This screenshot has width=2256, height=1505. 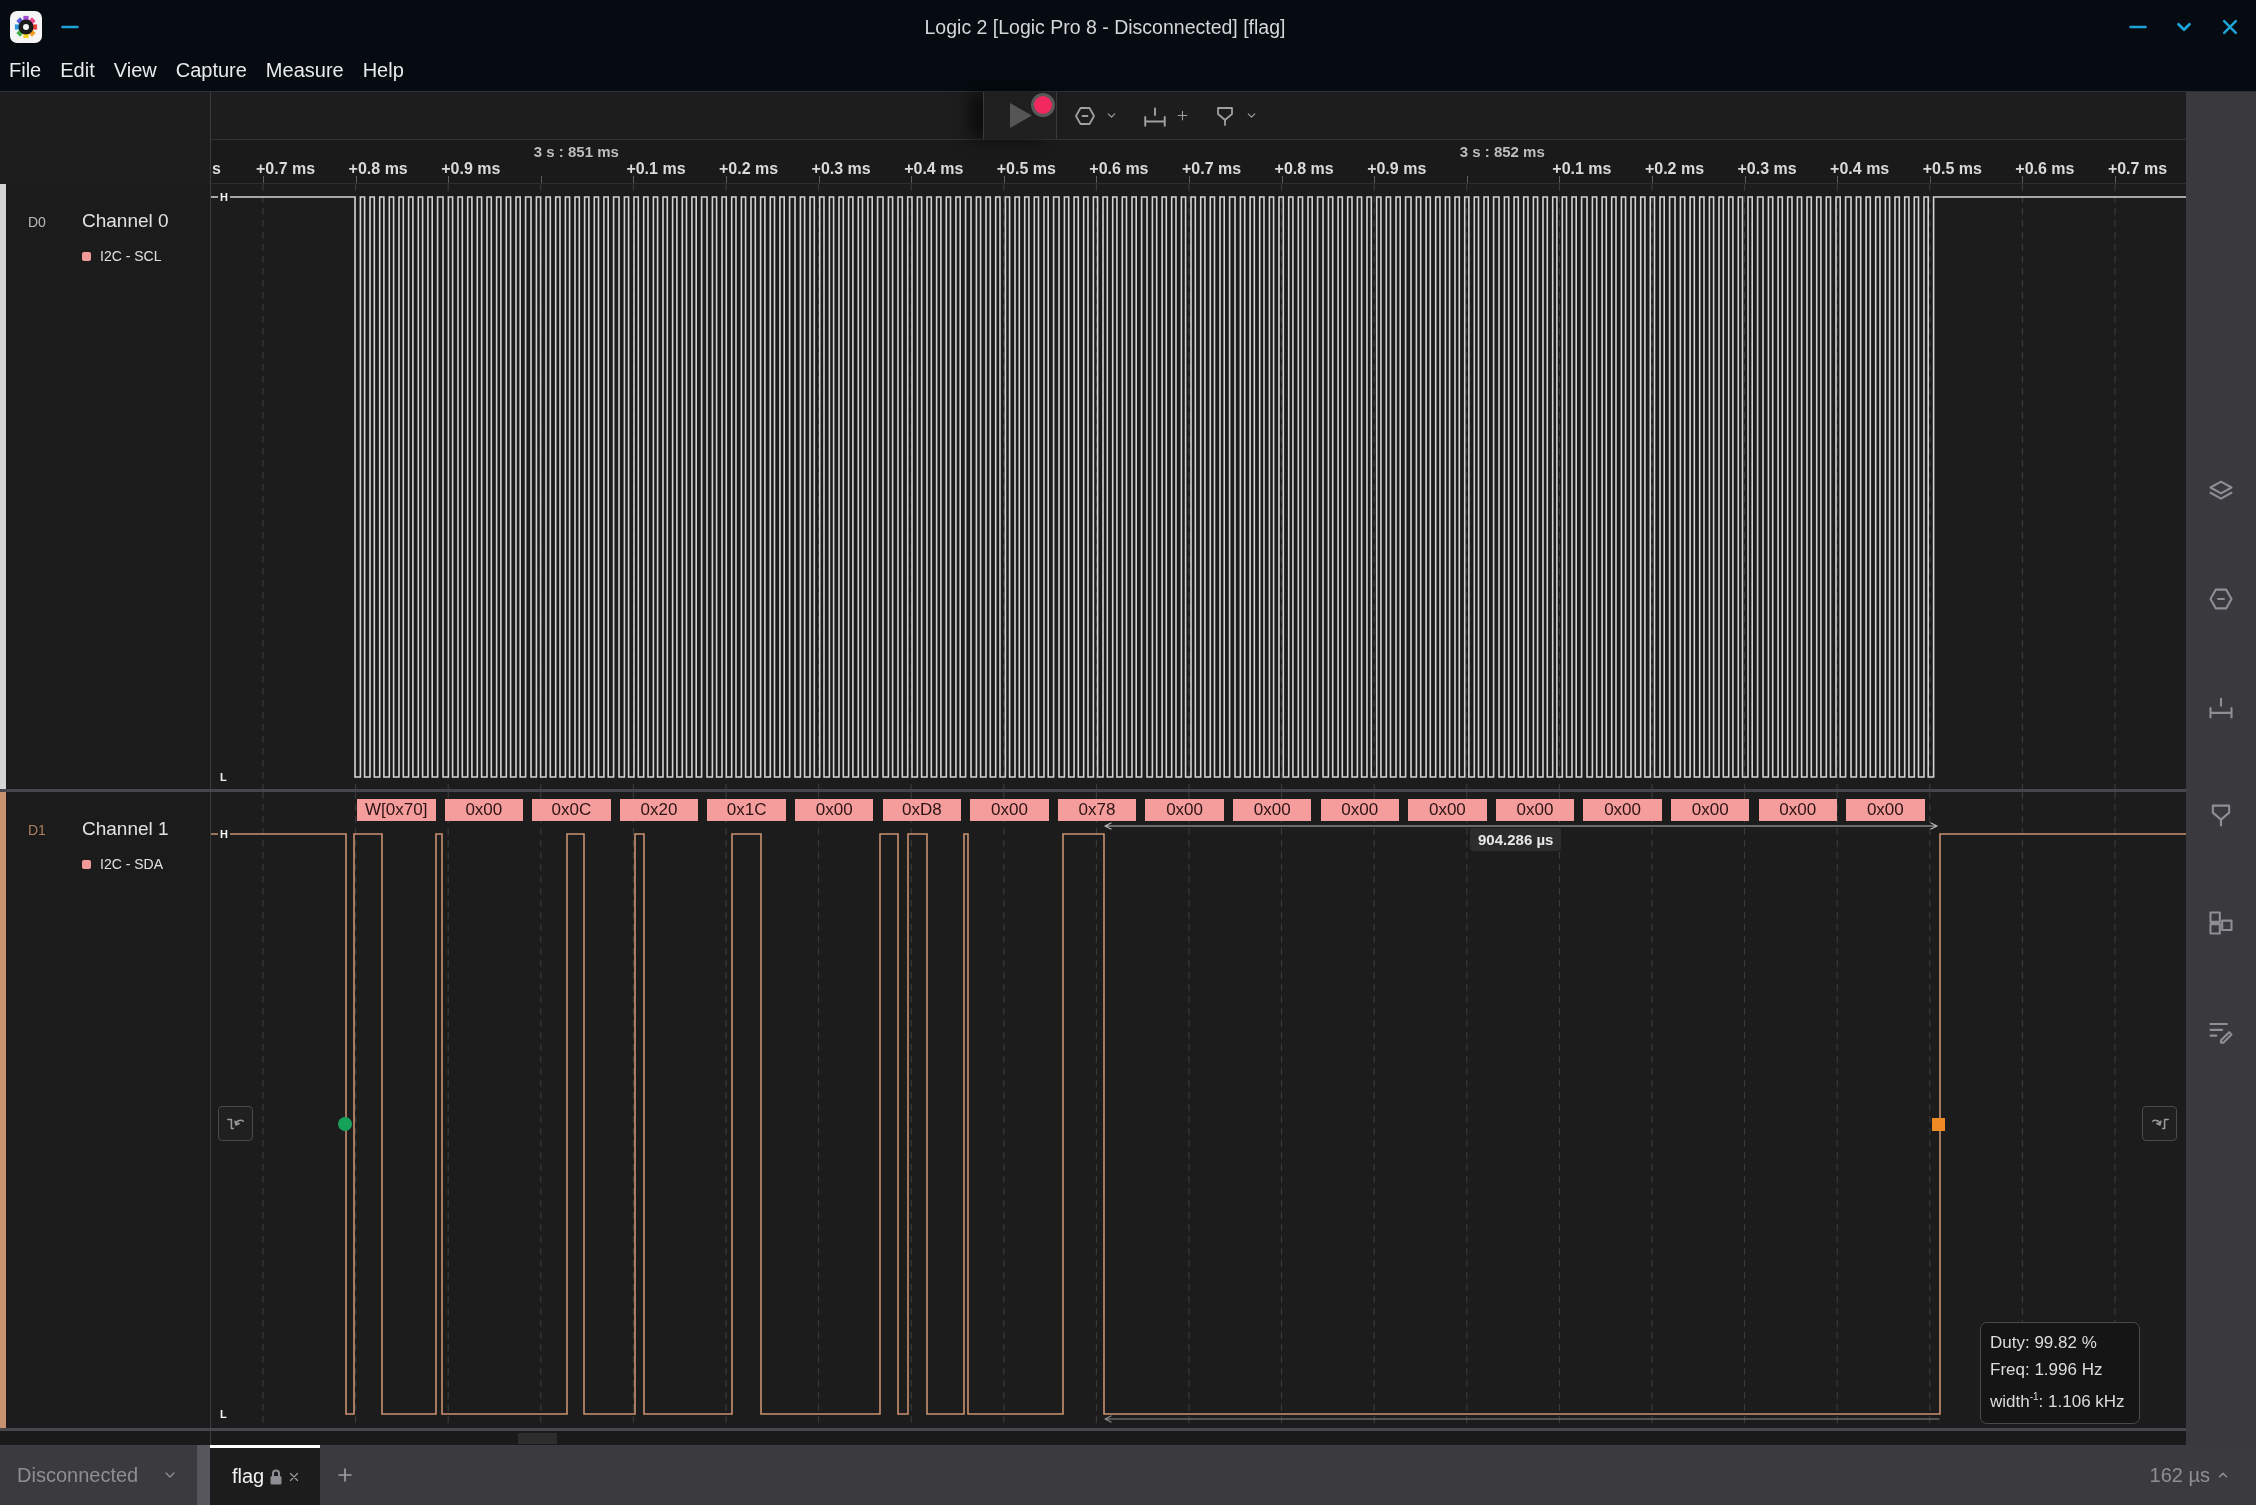 What do you see at coordinates (746, 810) in the screenshot?
I see `decoded-frame: 0x1C` at bounding box center [746, 810].